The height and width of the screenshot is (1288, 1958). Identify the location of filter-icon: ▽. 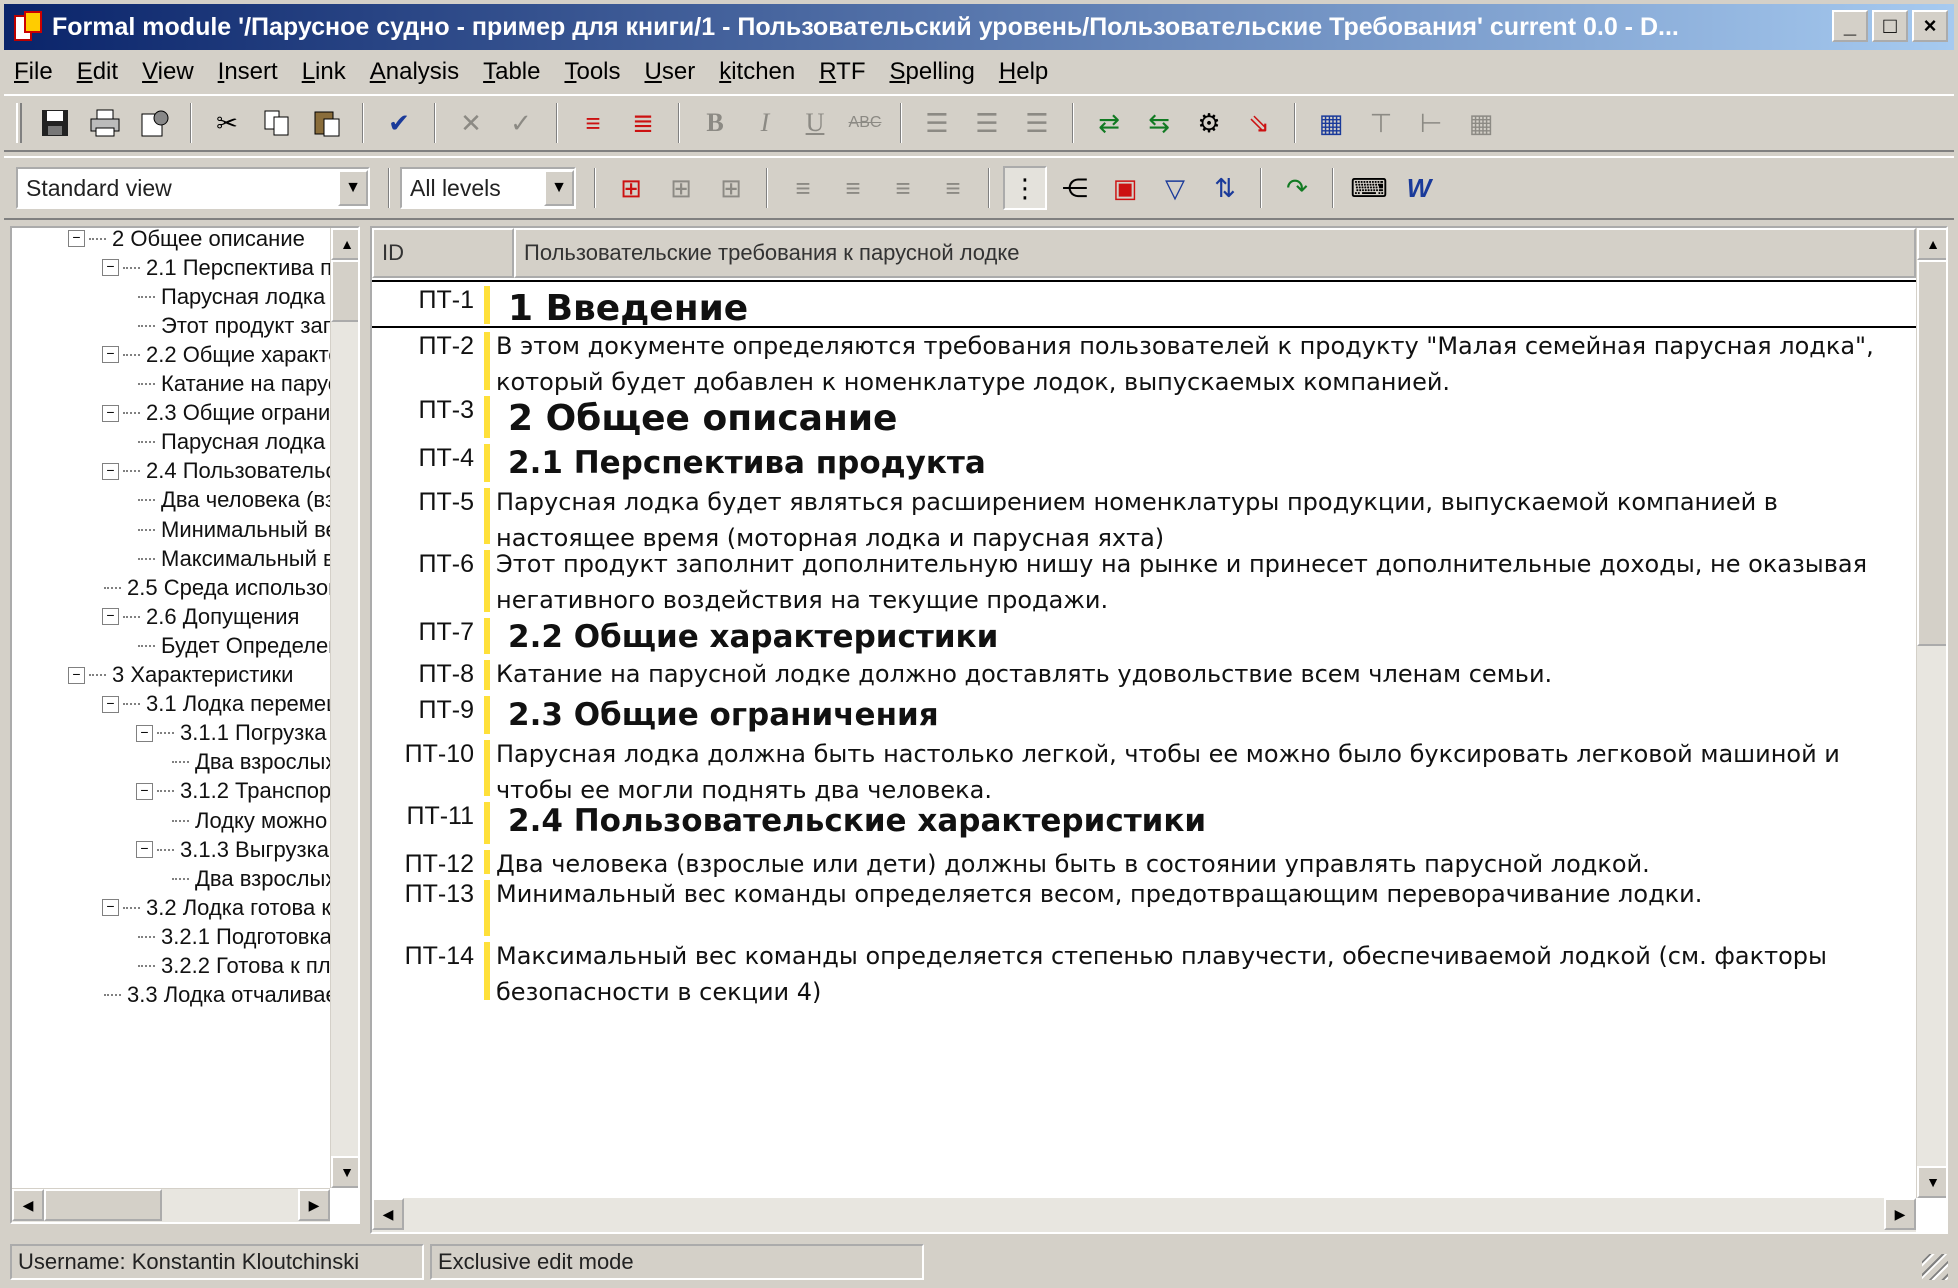
(1175, 188).